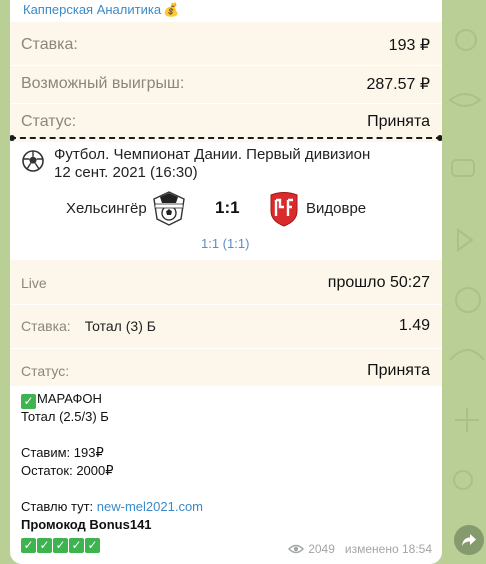 The image size is (486, 564). I want to click on forward-button, so click(469, 540).